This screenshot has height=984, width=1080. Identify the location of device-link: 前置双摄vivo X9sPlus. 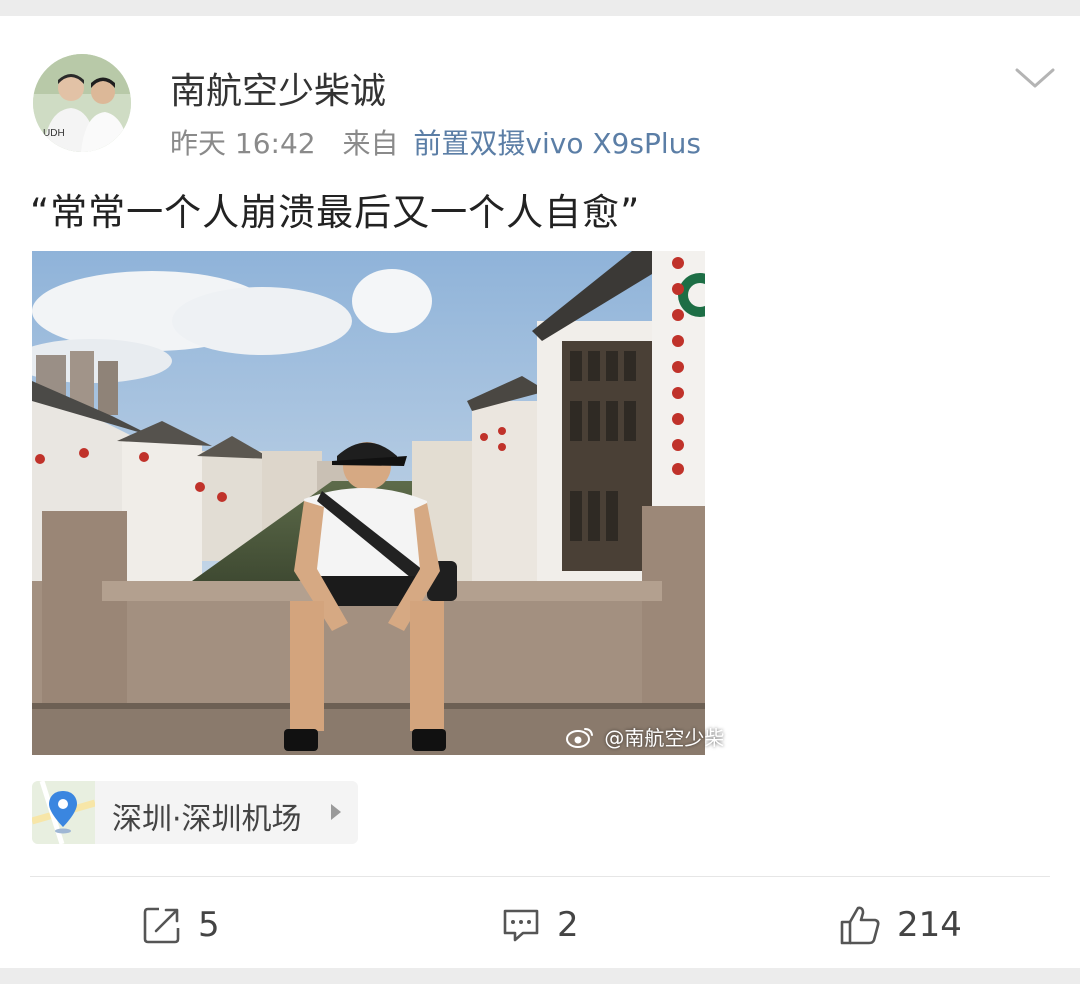
(557, 143).